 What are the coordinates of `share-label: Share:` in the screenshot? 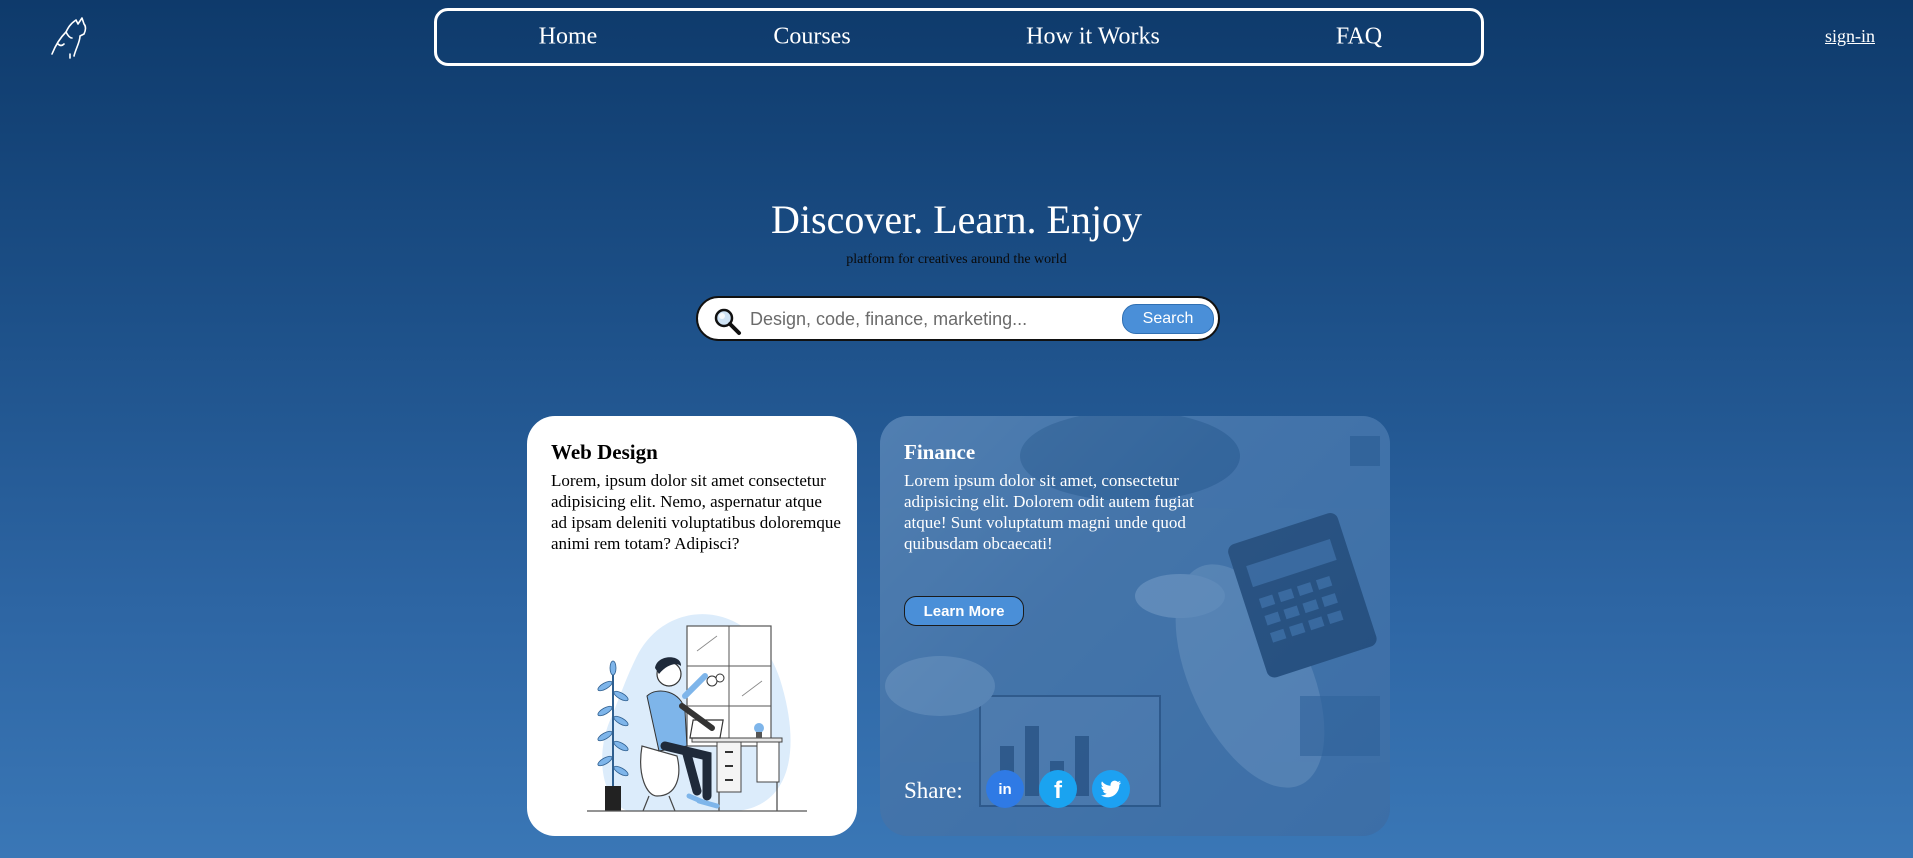 It's located at (933, 790).